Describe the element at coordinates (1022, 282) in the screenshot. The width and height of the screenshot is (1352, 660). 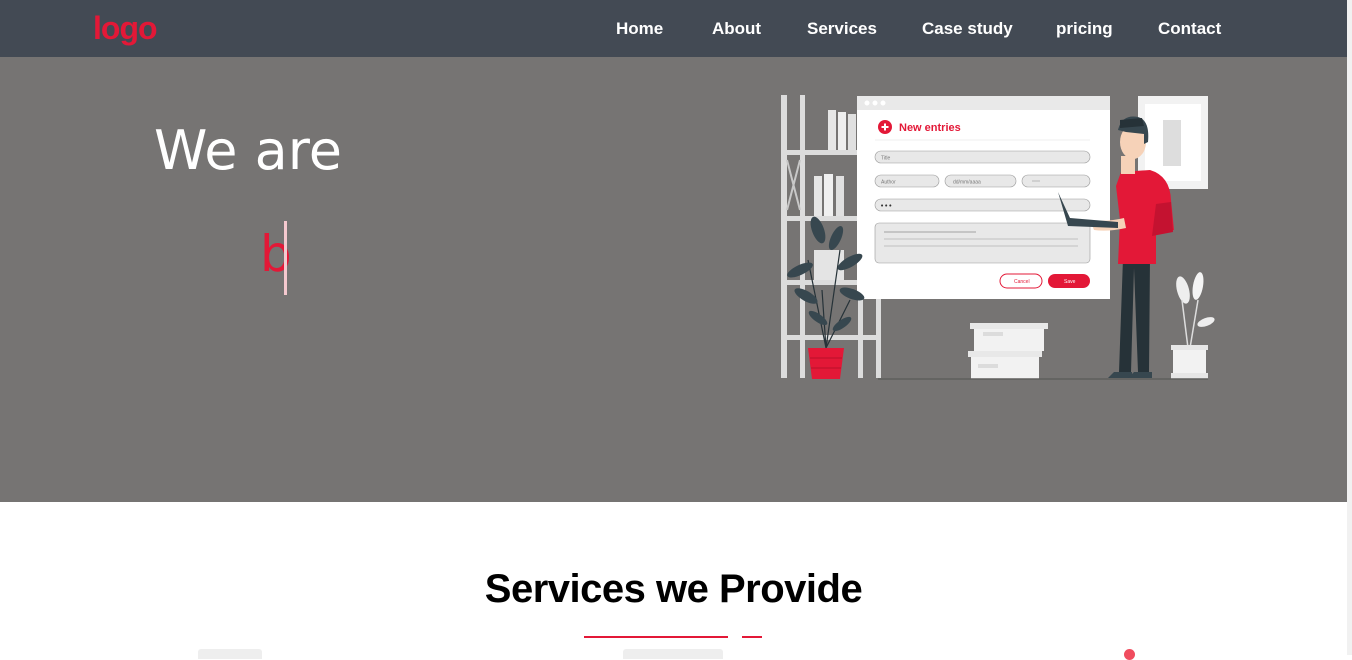
I see `cancel-label: Cancel` at that location.